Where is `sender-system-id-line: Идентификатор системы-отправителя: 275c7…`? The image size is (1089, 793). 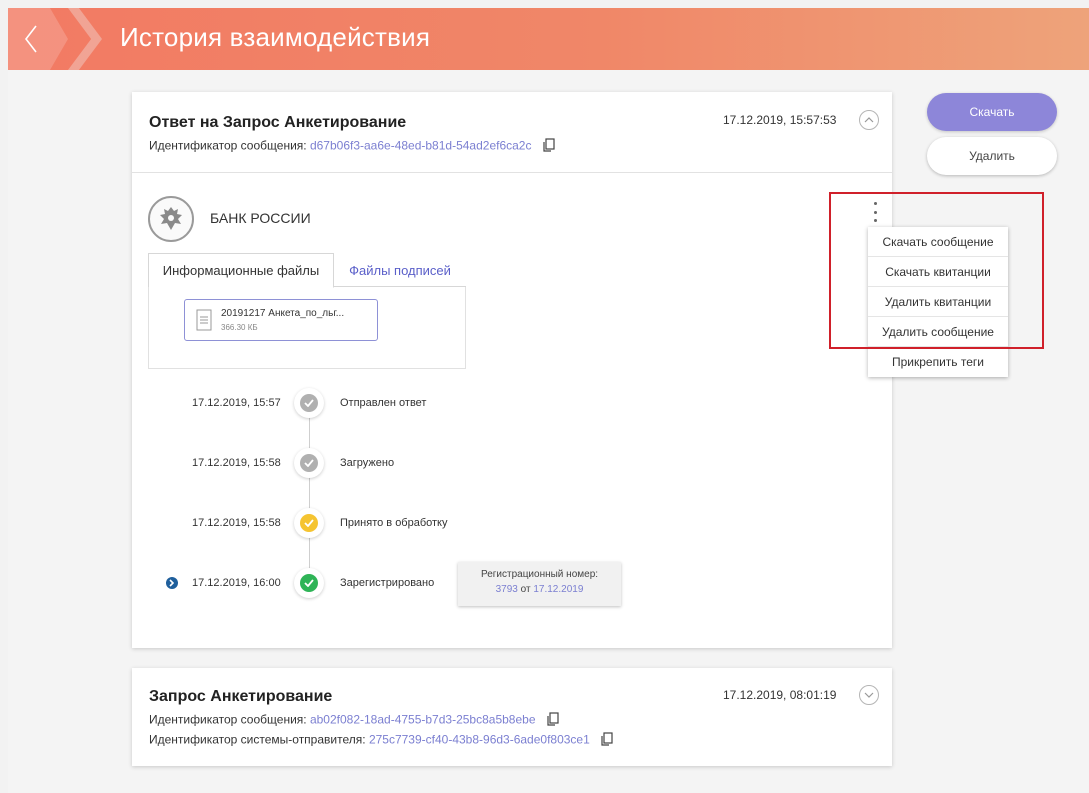 sender-system-id-line: Идентификатор системы-отправителя: 275c7… is located at coordinates (381, 740).